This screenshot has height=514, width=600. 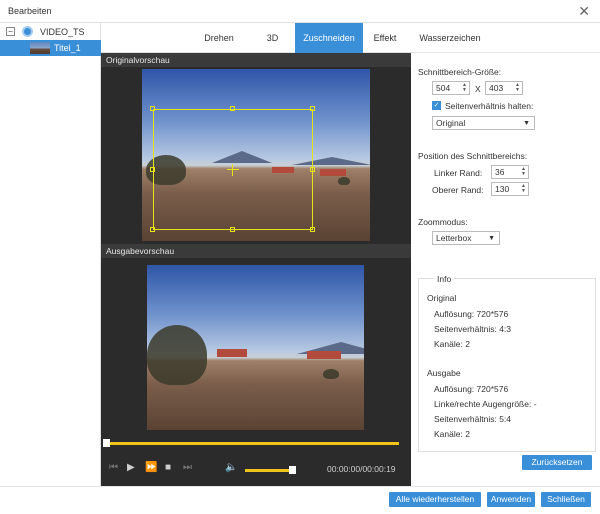 What do you see at coordinates (131, 467) in the screenshot?
I see `play-icon: ▶` at bounding box center [131, 467].